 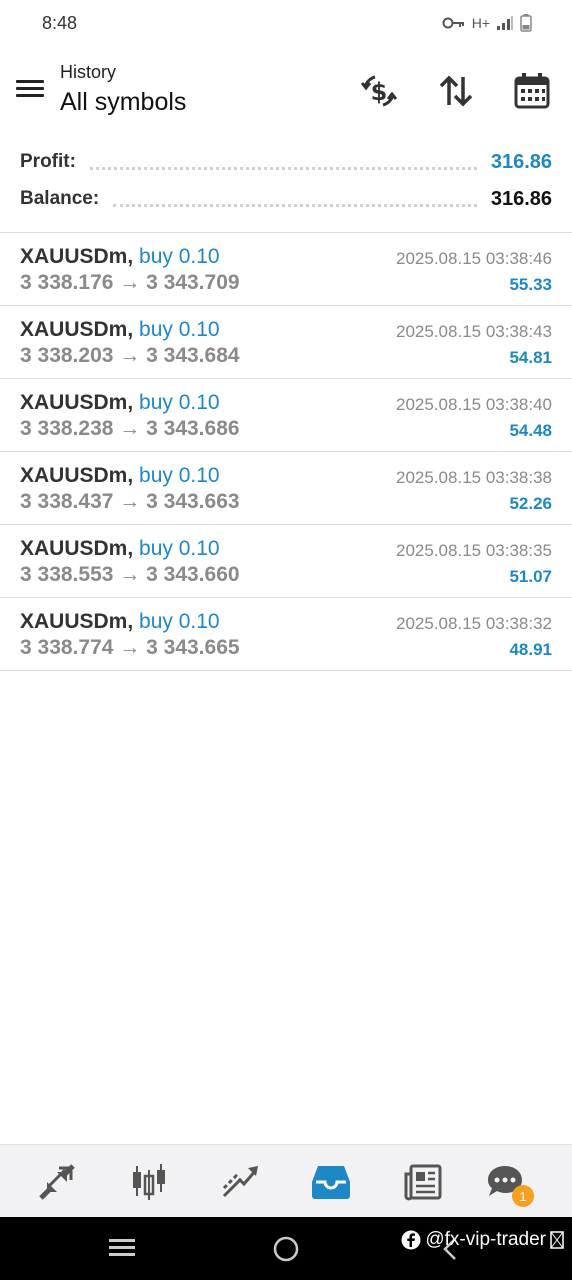 I want to click on currency-exchange-icon: $, so click(x=379, y=91).